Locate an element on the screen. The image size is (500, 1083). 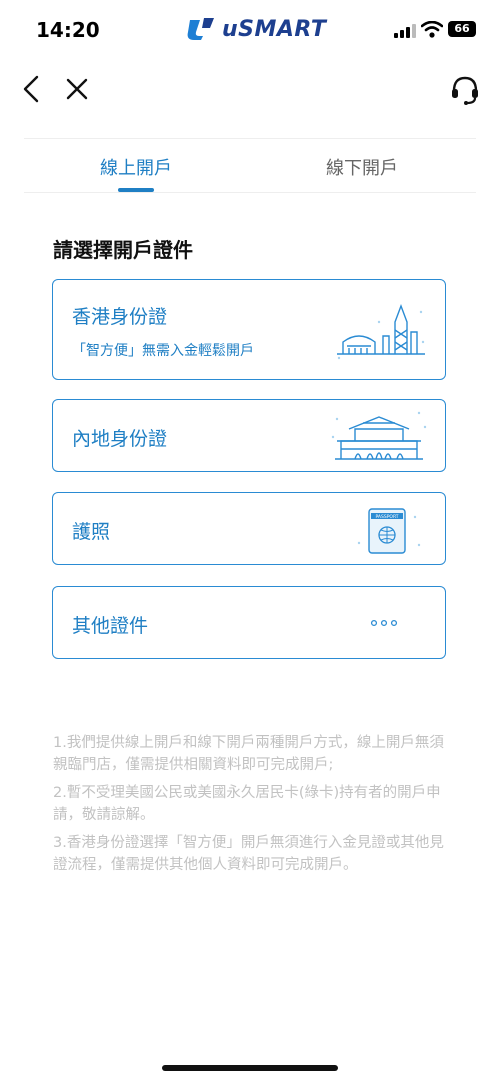
card-title: 護照 is located at coordinates (91, 532).